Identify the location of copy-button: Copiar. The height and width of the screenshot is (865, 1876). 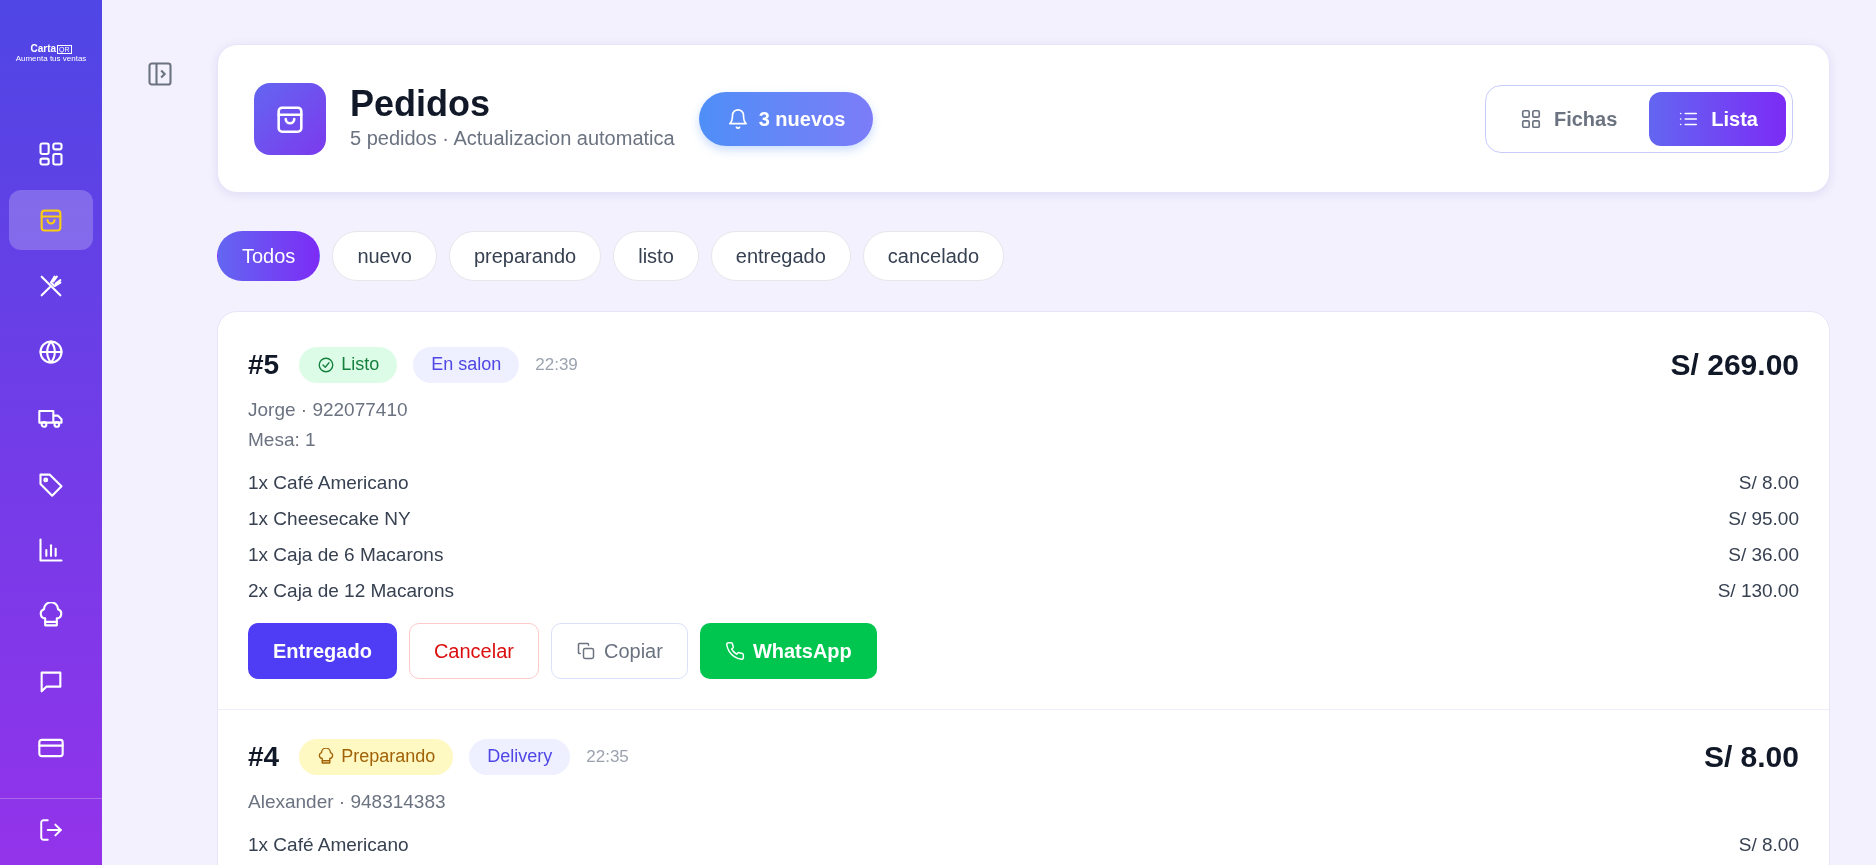
(619, 651).